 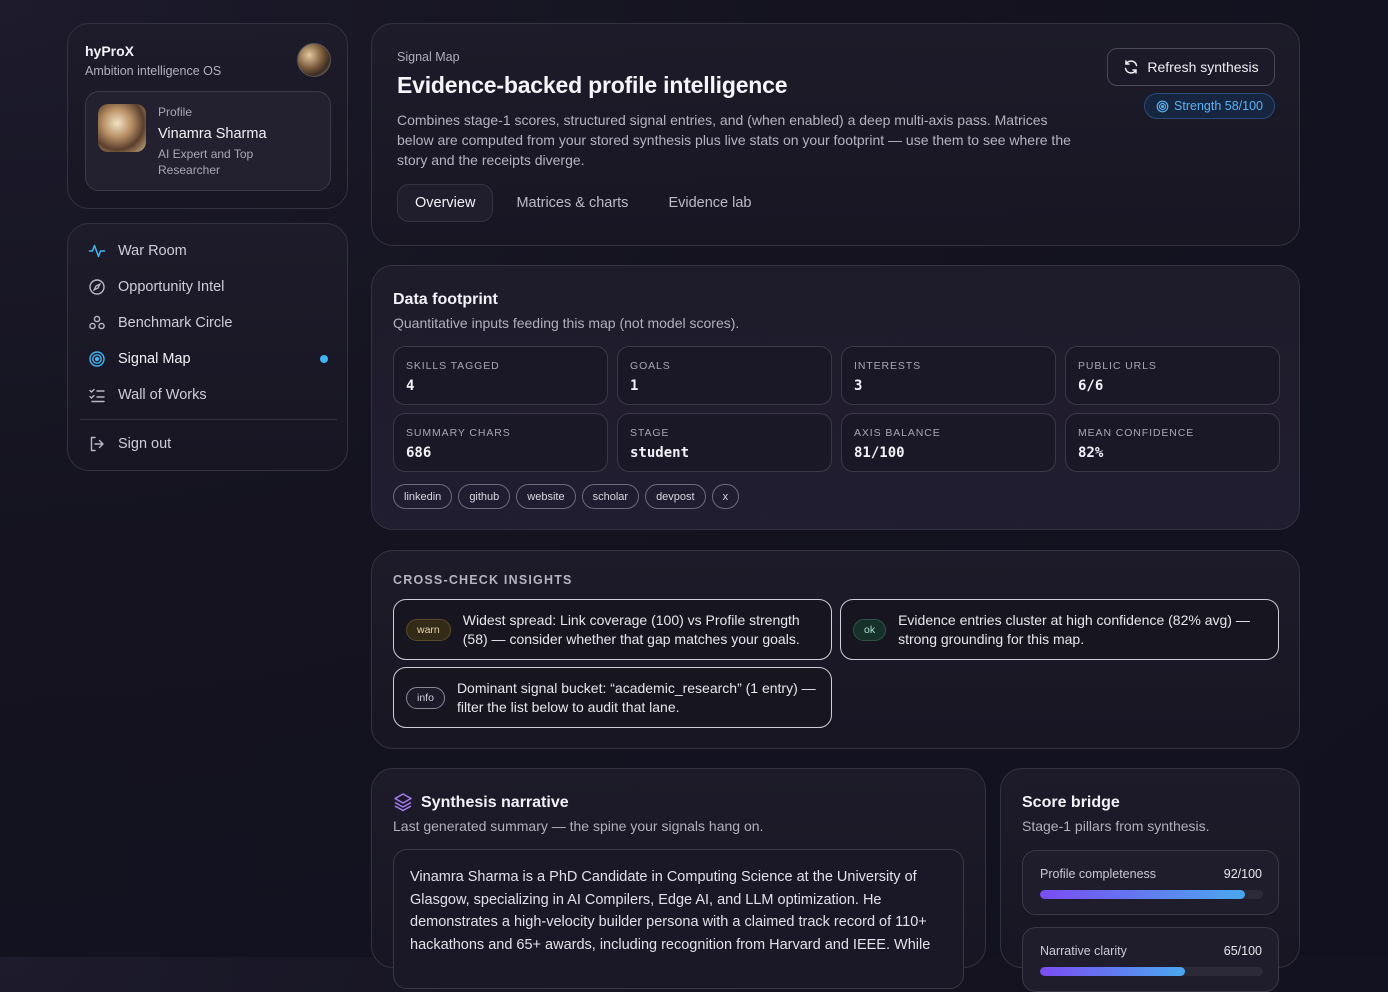 I want to click on stat-label: Interests, so click(x=888, y=366).